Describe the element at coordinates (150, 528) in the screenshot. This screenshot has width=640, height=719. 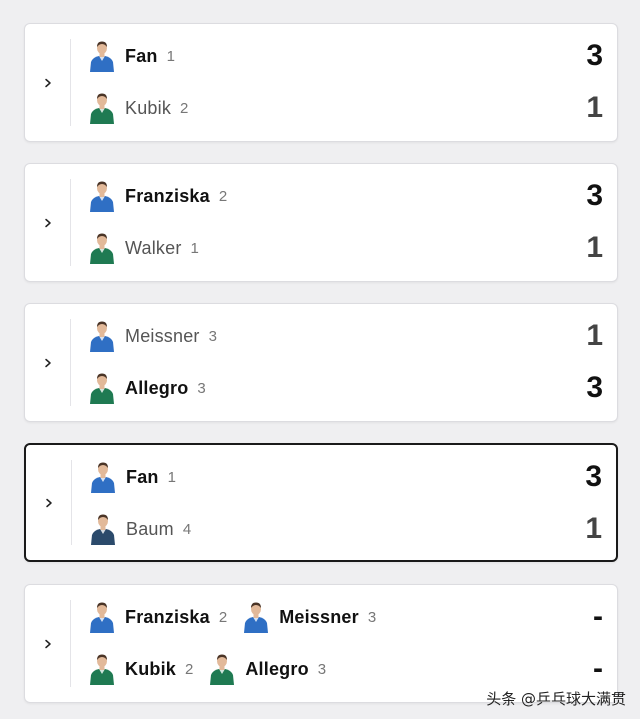
I see `player-name: Baum` at that location.